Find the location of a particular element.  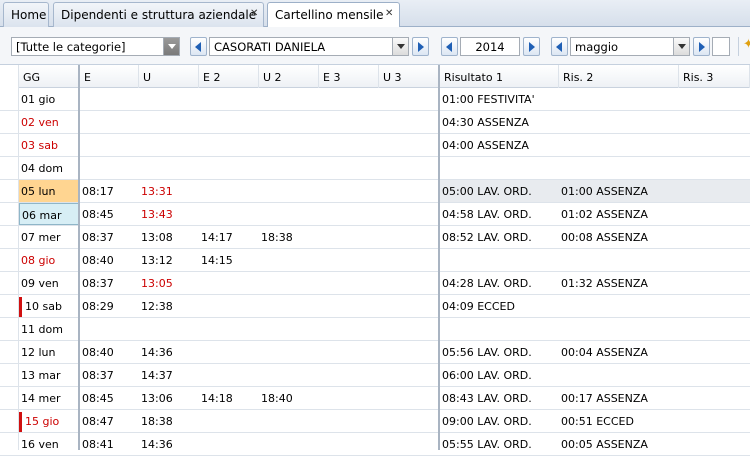

table-row: 10 sab 08:29 12:38 04:09 ECCED is located at coordinates (375, 306).